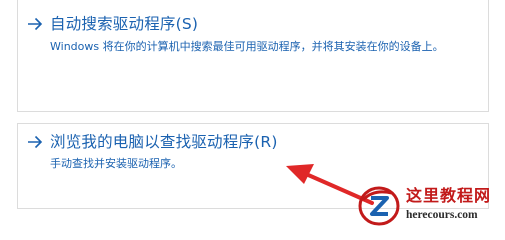 This screenshot has height=240, width=505. I want to click on z-logo-icon, so click(380, 206).